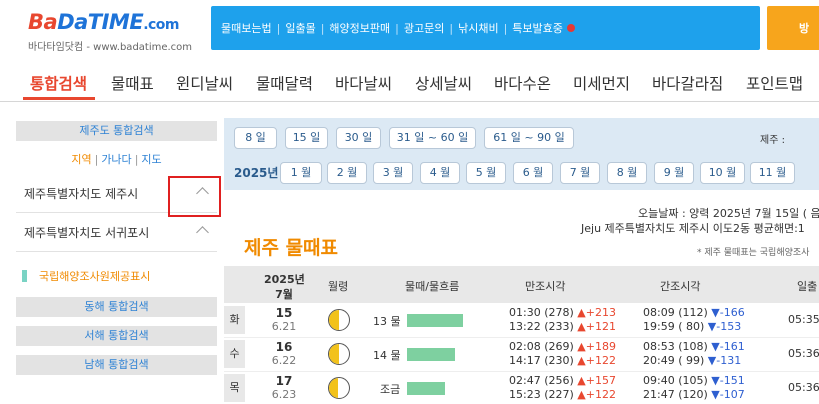 The height and width of the screenshot is (404, 819). What do you see at coordinates (306, 138) in the screenshot?
I see `range-15-days: 15 일` at bounding box center [306, 138].